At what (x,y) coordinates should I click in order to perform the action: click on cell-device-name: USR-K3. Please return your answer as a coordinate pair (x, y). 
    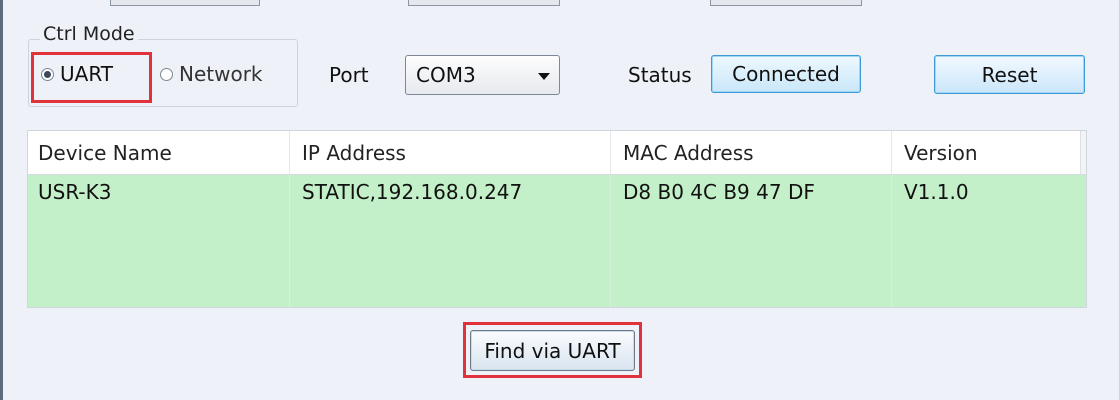
    Looking at the image, I should click on (75, 192).